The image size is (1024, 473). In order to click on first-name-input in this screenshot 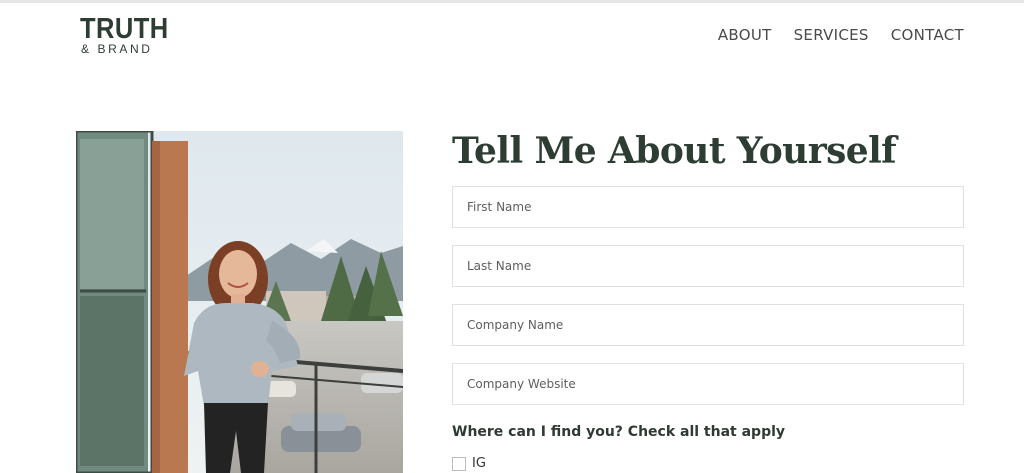, I will do `click(708, 207)`.